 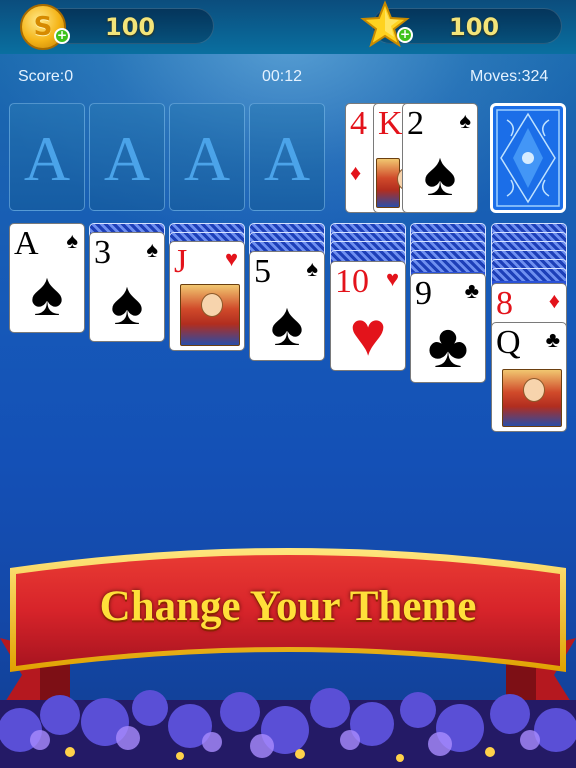 What do you see at coordinates (181, 261) in the screenshot?
I see `card-rank: J` at bounding box center [181, 261].